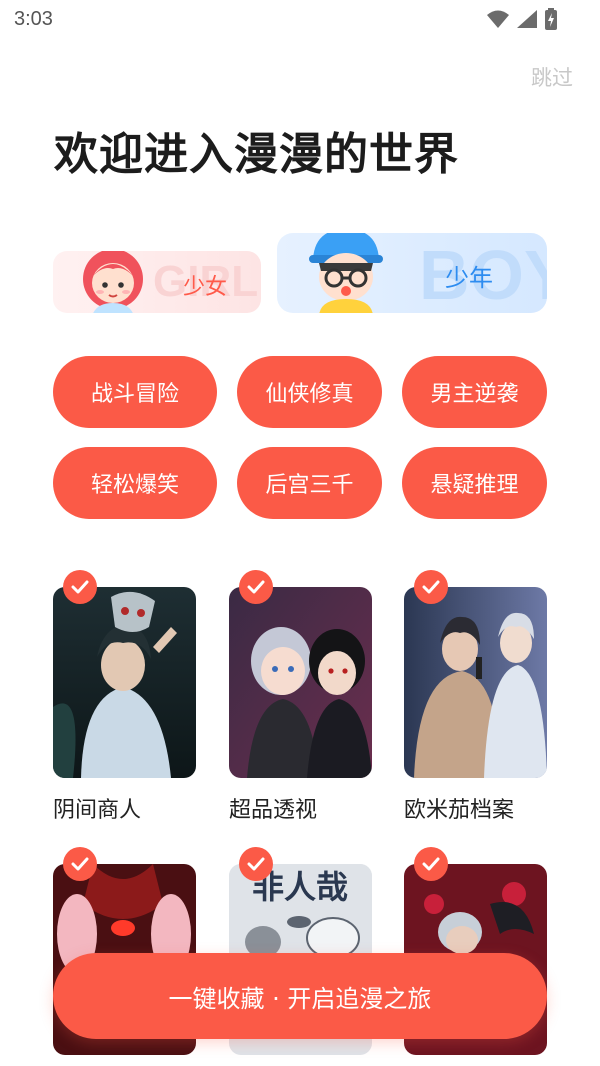 The width and height of the screenshot is (600, 1066). I want to click on comic-title: 欧米茄档案, so click(459, 810).